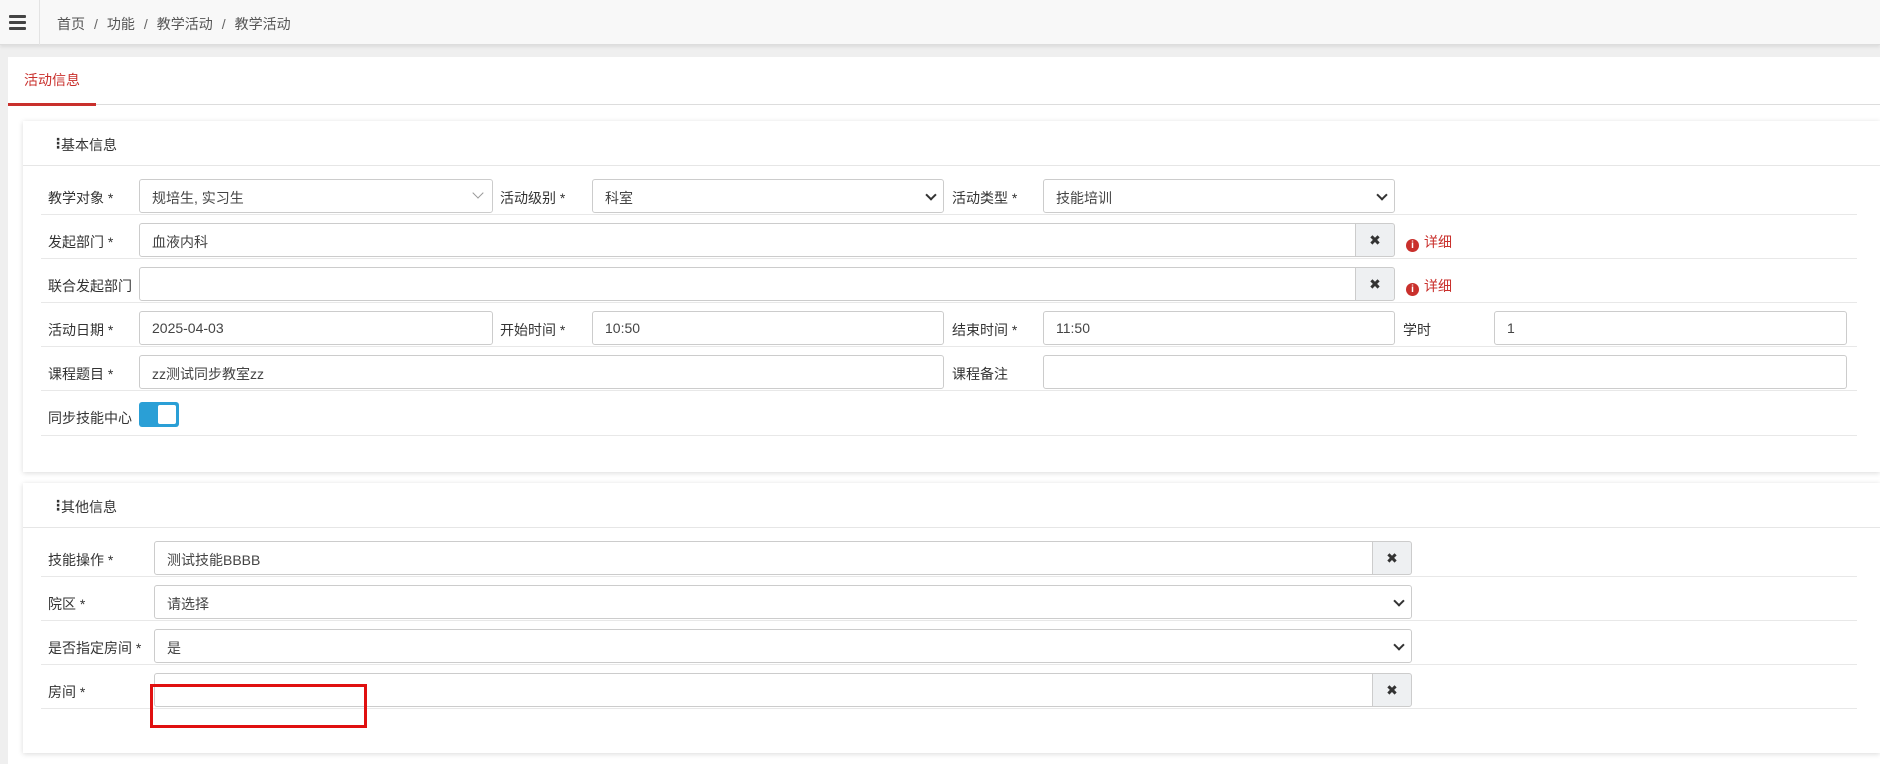  What do you see at coordinates (533, 198) in the screenshot?
I see `level-label: 活动级别 *` at bounding box center [533, 198].